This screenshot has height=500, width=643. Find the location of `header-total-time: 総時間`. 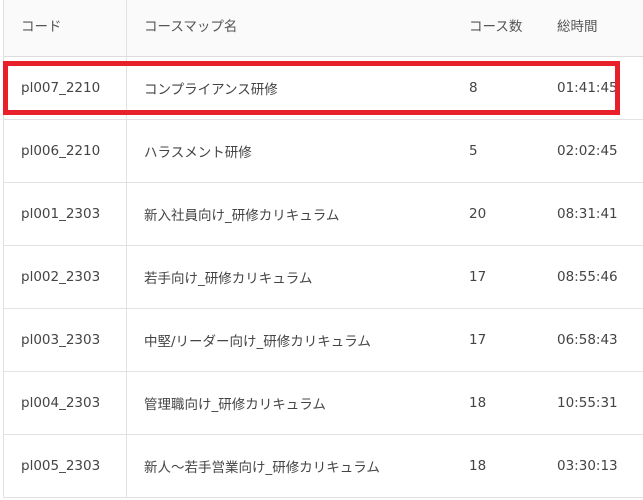

header-total-time: 総時間 is located at coordinates (600, 28).